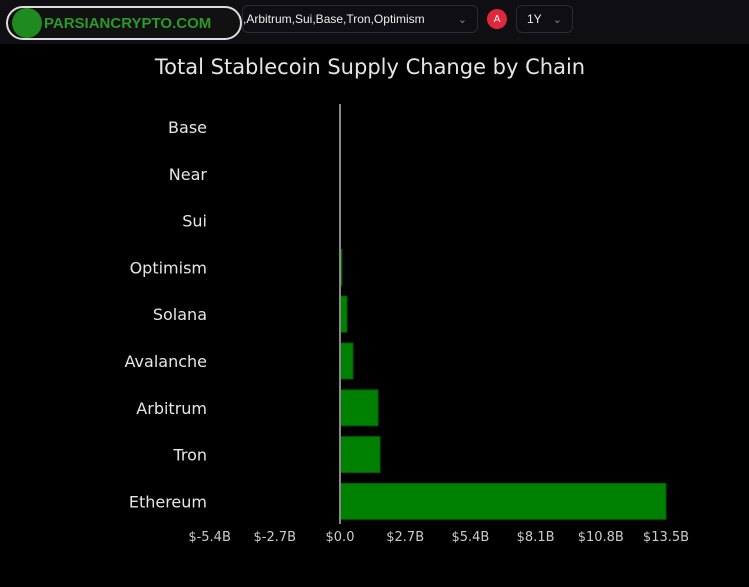 The height and width of the screenshot is (587, 749). Describe the element at coordinates (360, 455) in the screenshot. I see `bar-tron` at that location.